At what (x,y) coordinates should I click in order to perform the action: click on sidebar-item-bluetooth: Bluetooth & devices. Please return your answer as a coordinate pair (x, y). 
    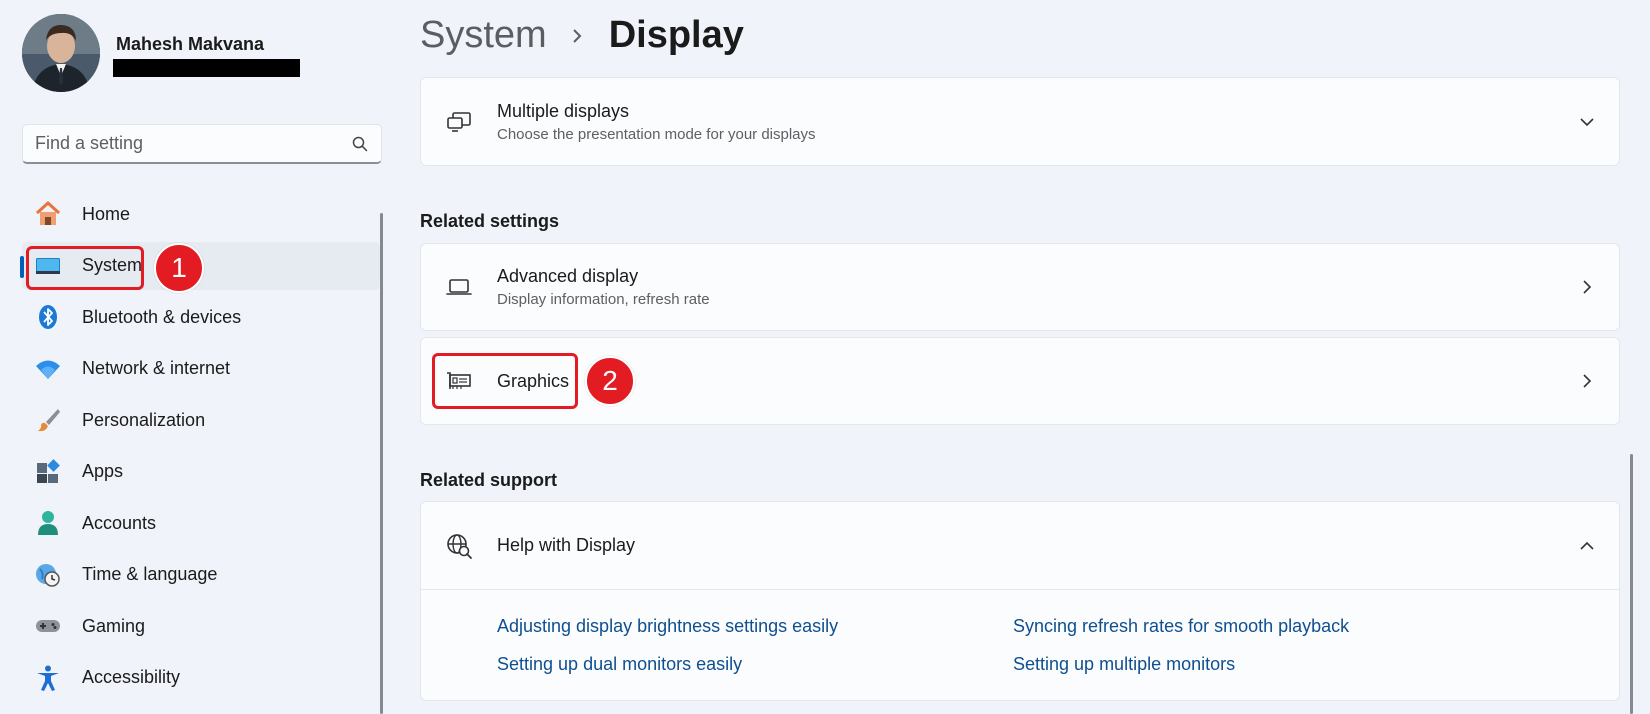
    Looking at the image, I should click on (201, 317).